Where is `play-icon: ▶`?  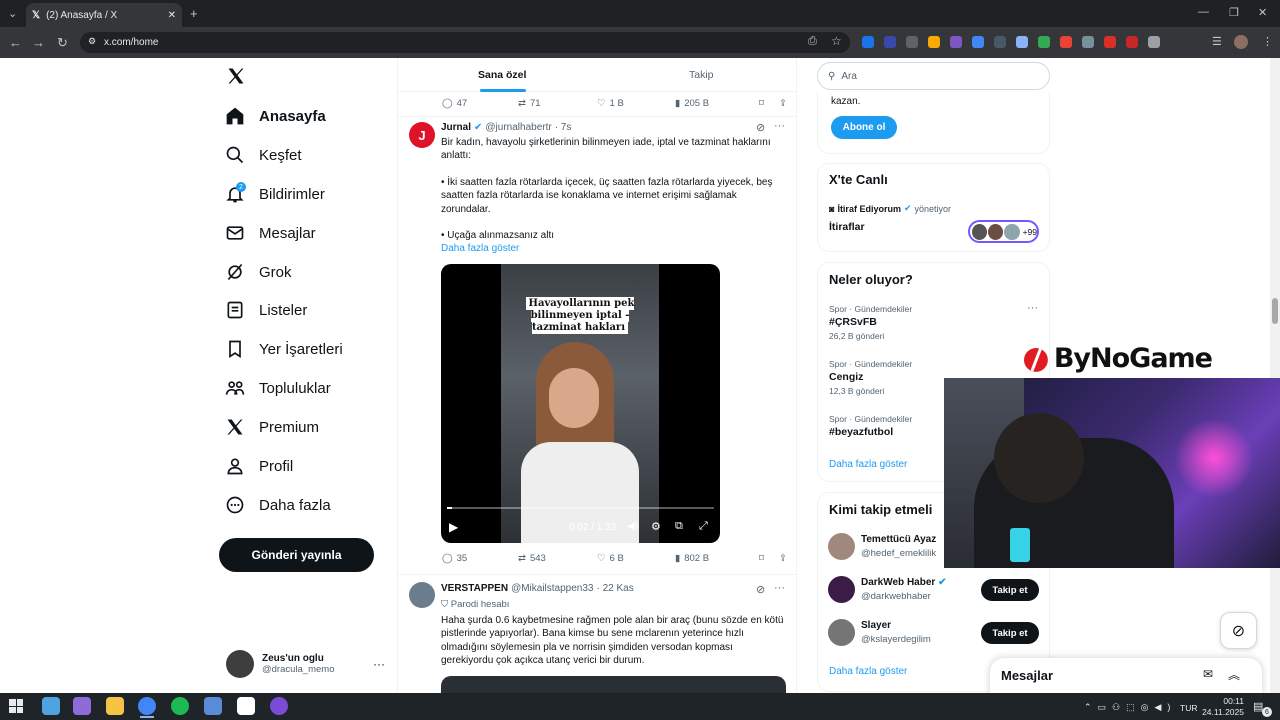 play-icon: ▶ is located at coordinates (453, 527).